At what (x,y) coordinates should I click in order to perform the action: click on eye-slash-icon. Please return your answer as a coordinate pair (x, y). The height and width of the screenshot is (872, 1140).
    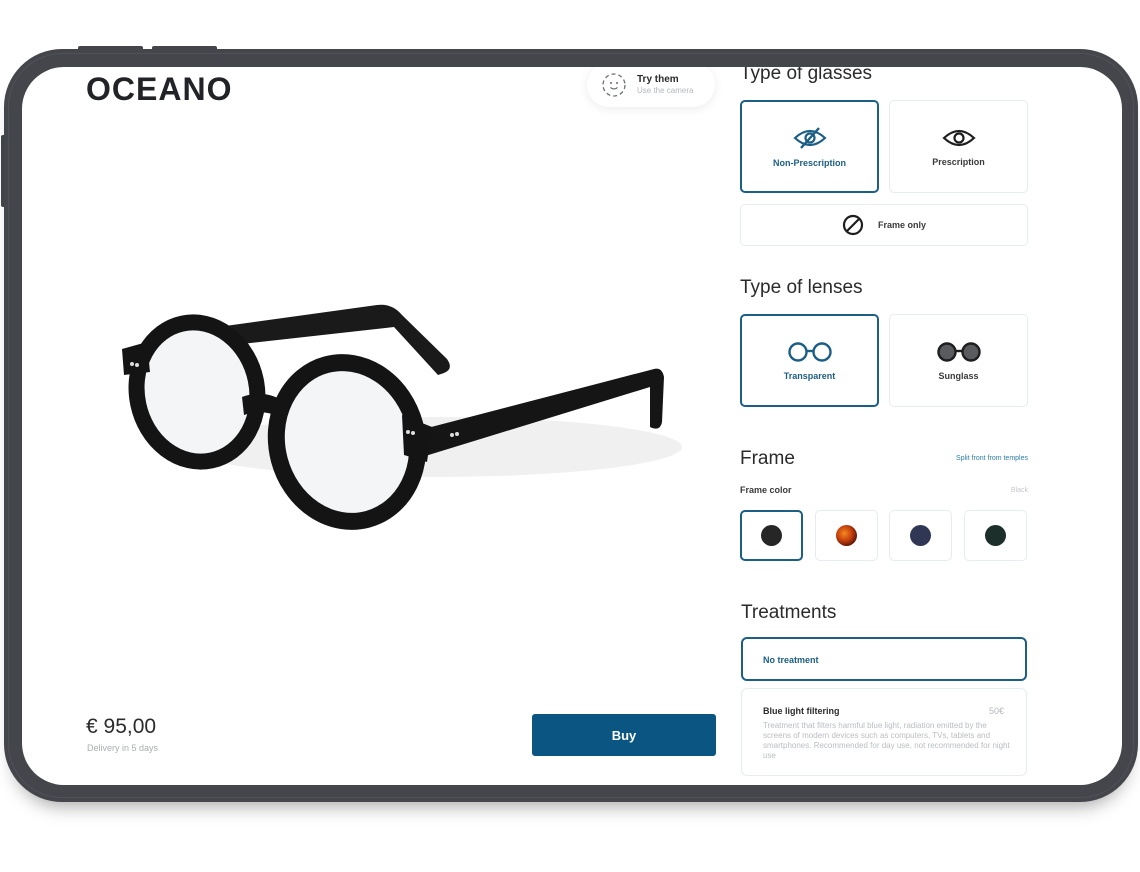
    Looking at the image, I should click on (809, 137).